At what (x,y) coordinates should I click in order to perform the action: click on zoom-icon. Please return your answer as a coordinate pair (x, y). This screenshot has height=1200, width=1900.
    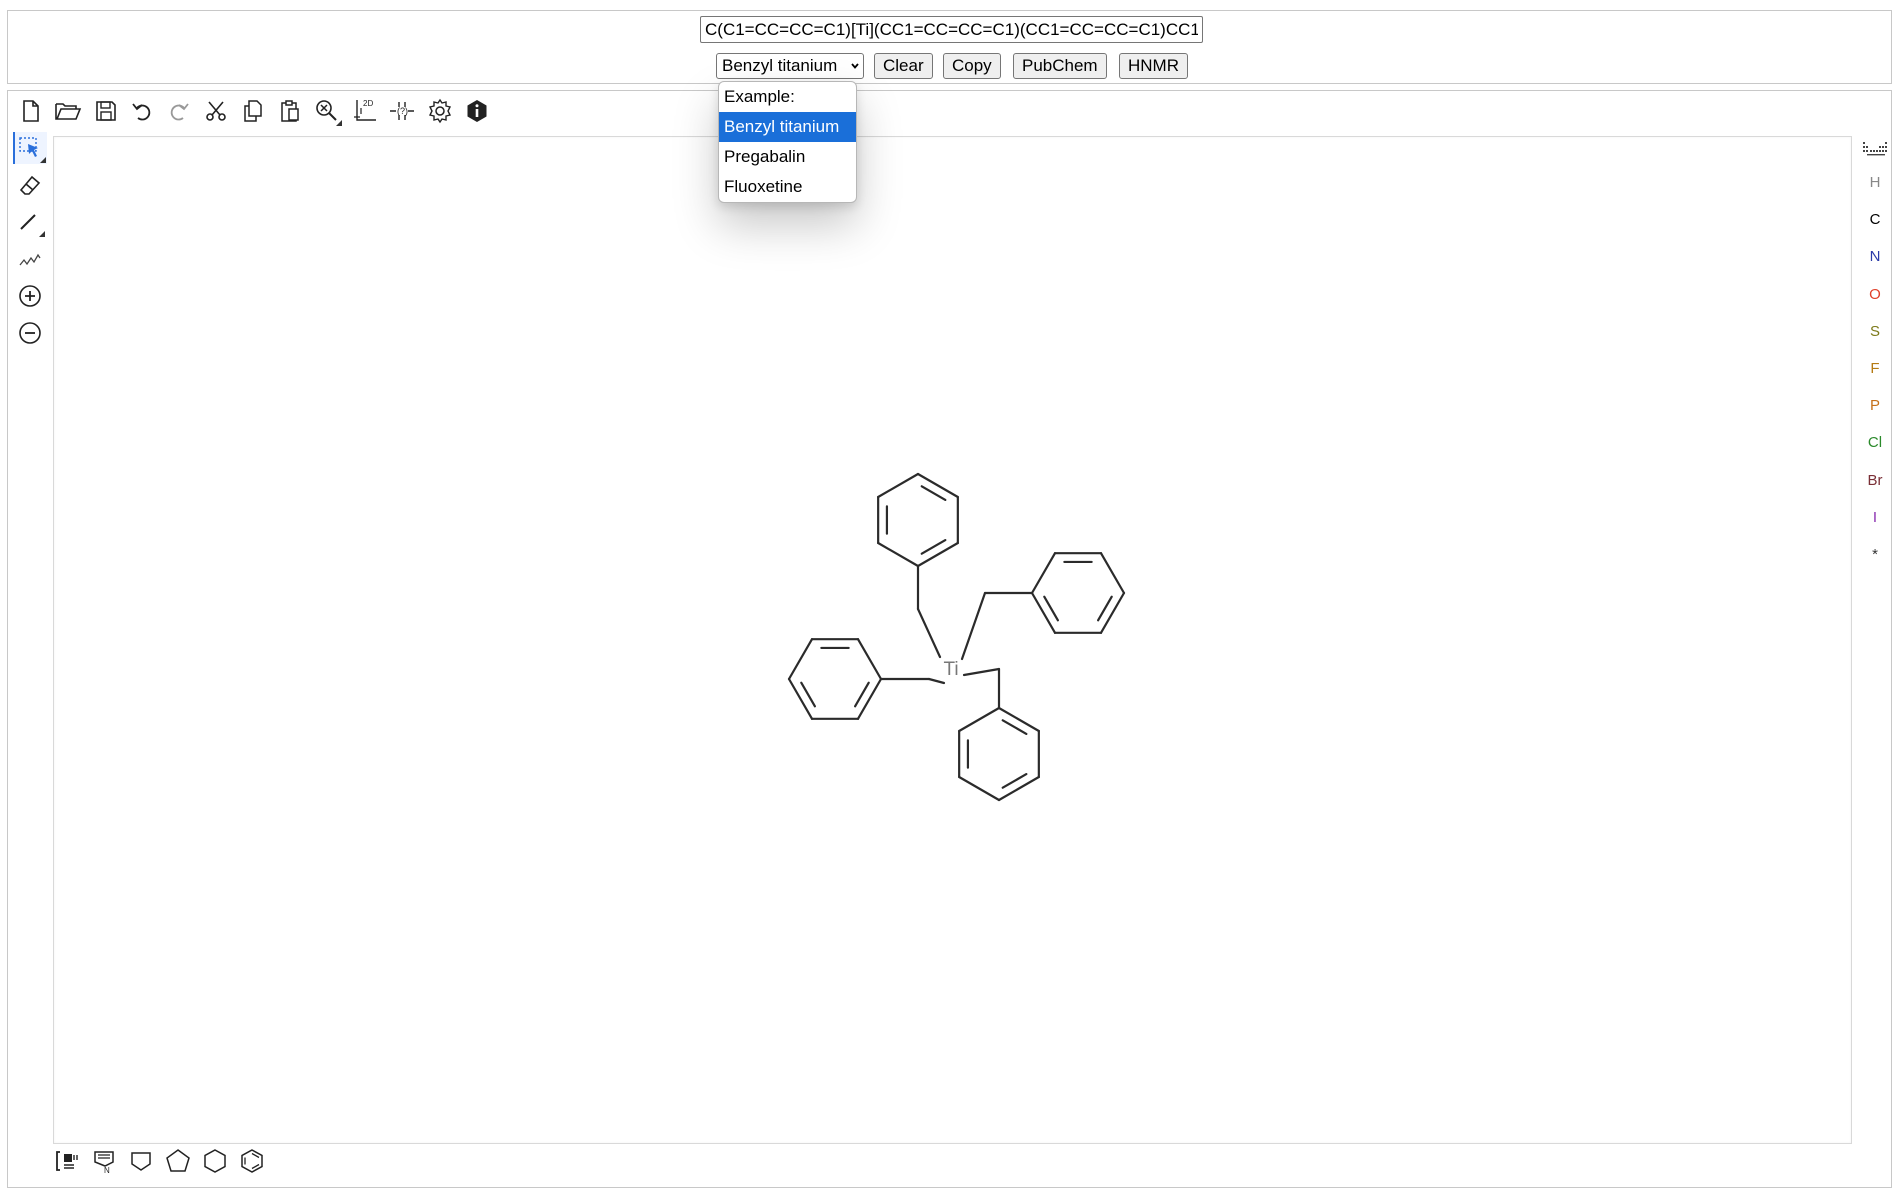
    Looking at the image, I should click on (327, 111).